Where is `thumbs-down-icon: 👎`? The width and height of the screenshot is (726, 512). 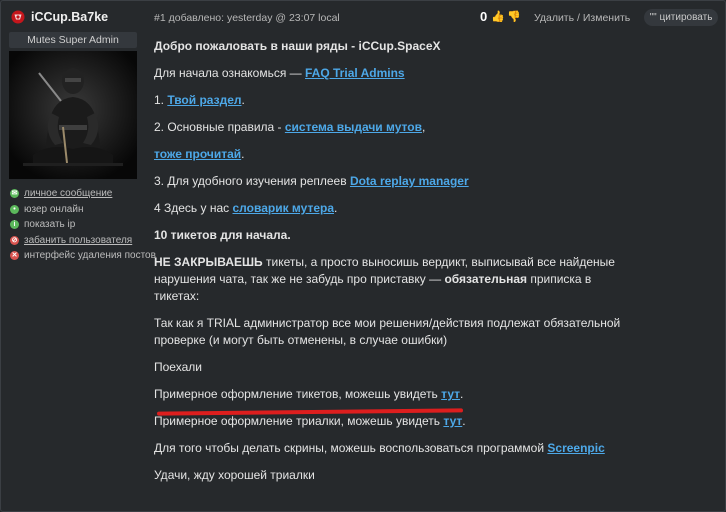
thumbs-down-icon: 👎 is located at coordinates (514, 16).